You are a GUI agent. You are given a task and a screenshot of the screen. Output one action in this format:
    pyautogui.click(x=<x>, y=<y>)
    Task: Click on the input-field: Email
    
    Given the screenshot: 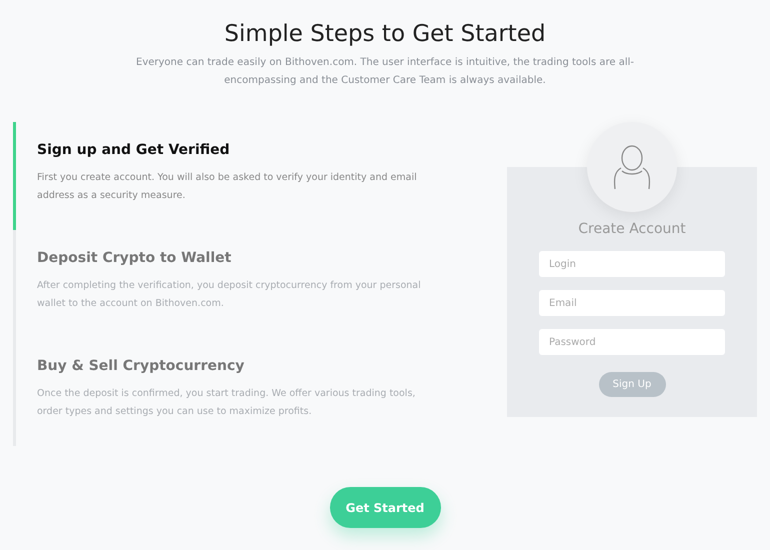 What is the action you would take?
    pyautogui.click(x=632, y=303)
    